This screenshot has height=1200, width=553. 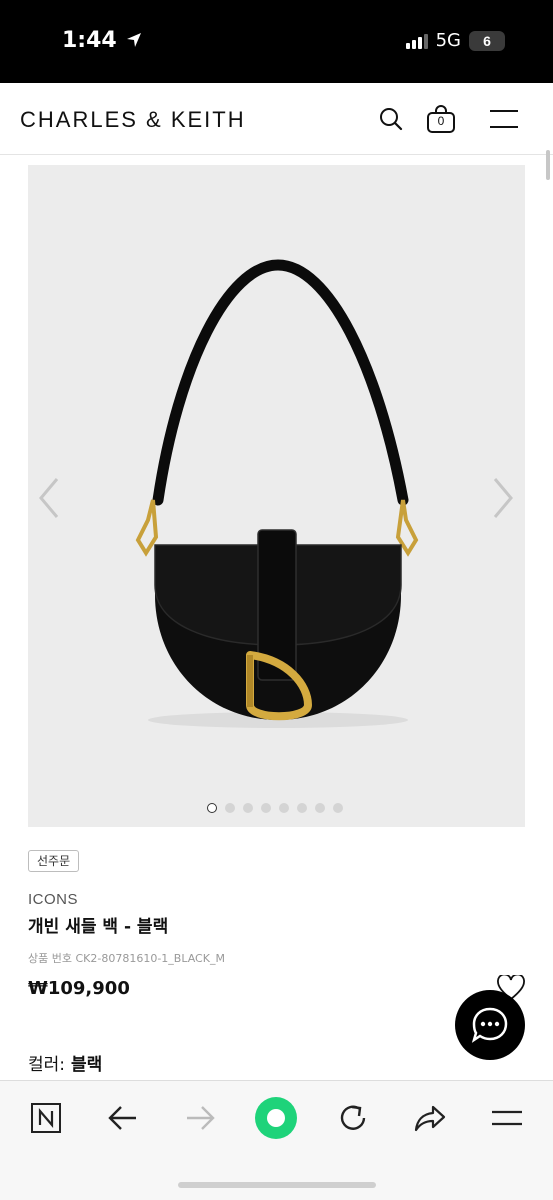 What do you see at coordinates (46, 1118) in the screenshot?
I see `naver-n-icon` at bounding box center [46, 1118].